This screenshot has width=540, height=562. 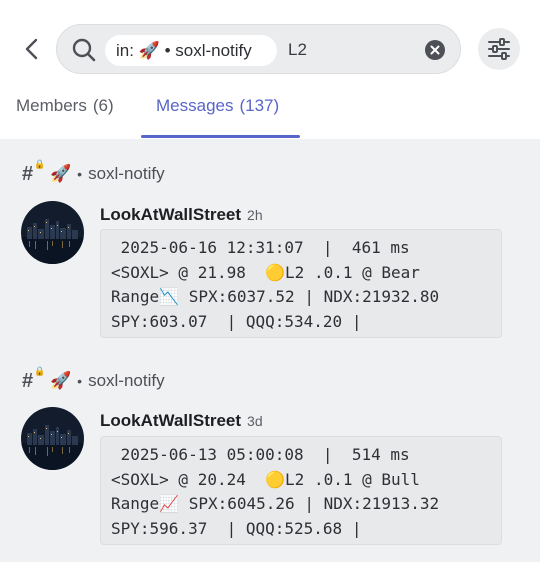 What do you see at coordinates (499, 49) in the screenshot?
I see `filter-settings-icon` at bounding box center [499, 49].